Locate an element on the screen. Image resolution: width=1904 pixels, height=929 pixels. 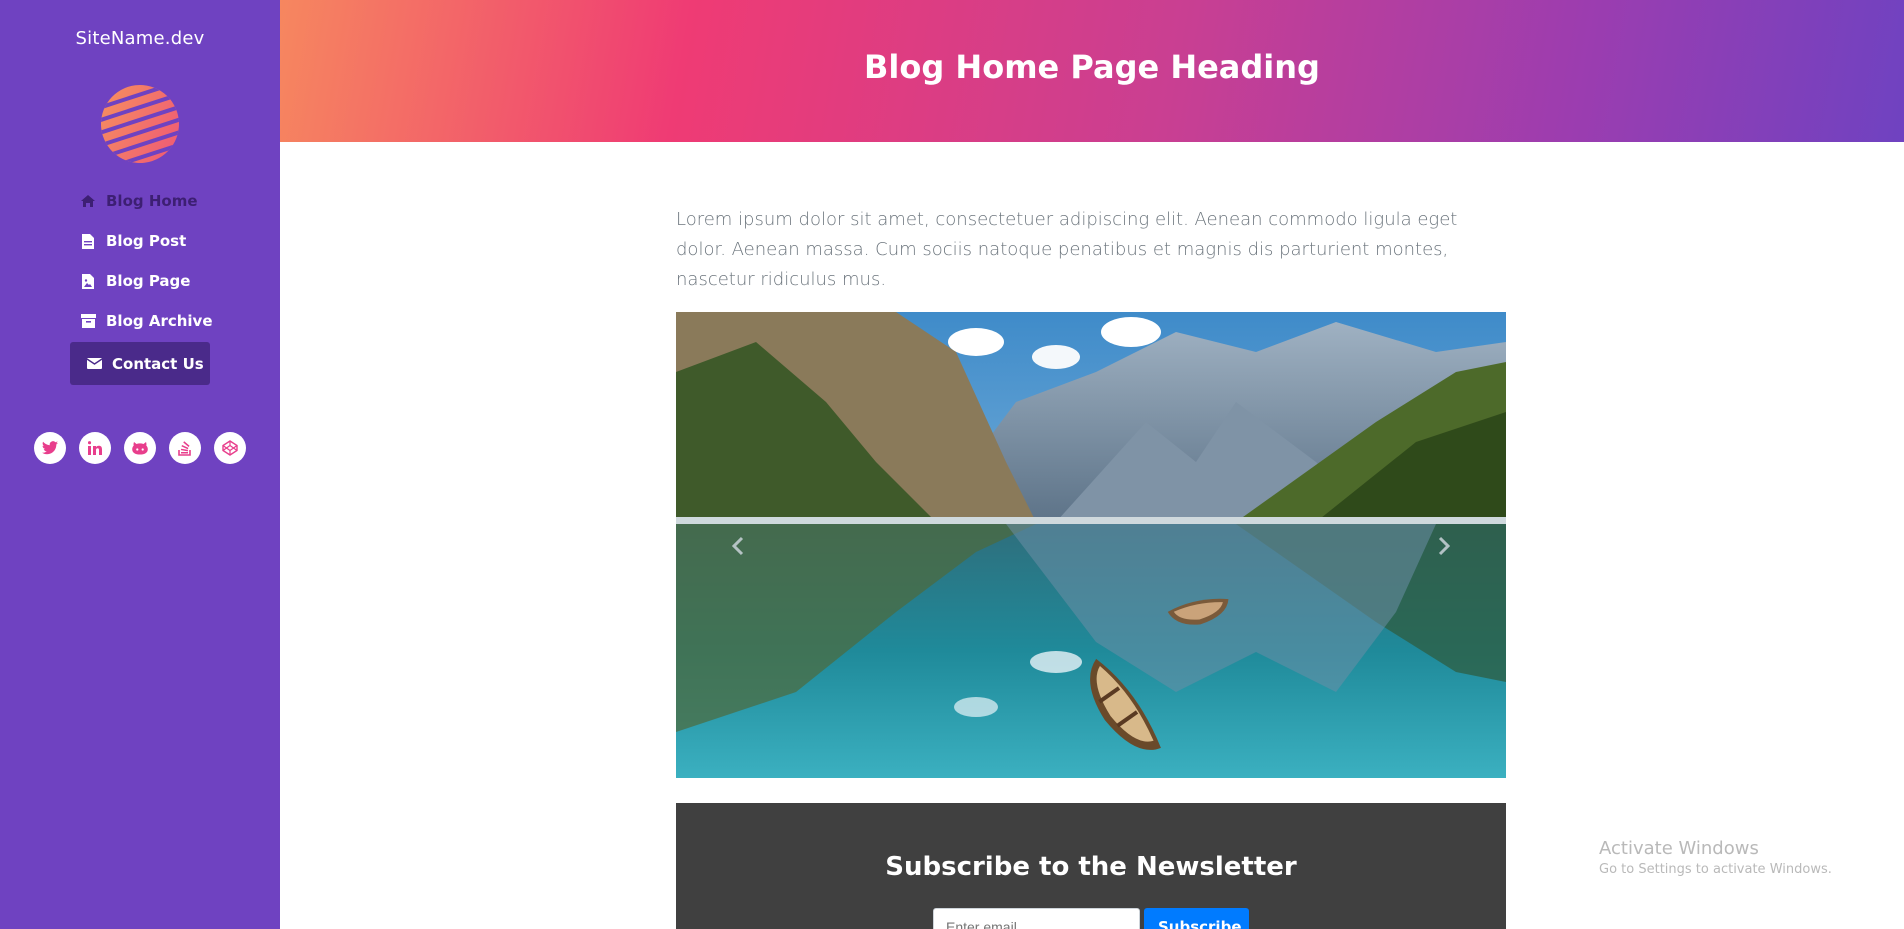
codepen-icon is located at coordinates (230, 448).